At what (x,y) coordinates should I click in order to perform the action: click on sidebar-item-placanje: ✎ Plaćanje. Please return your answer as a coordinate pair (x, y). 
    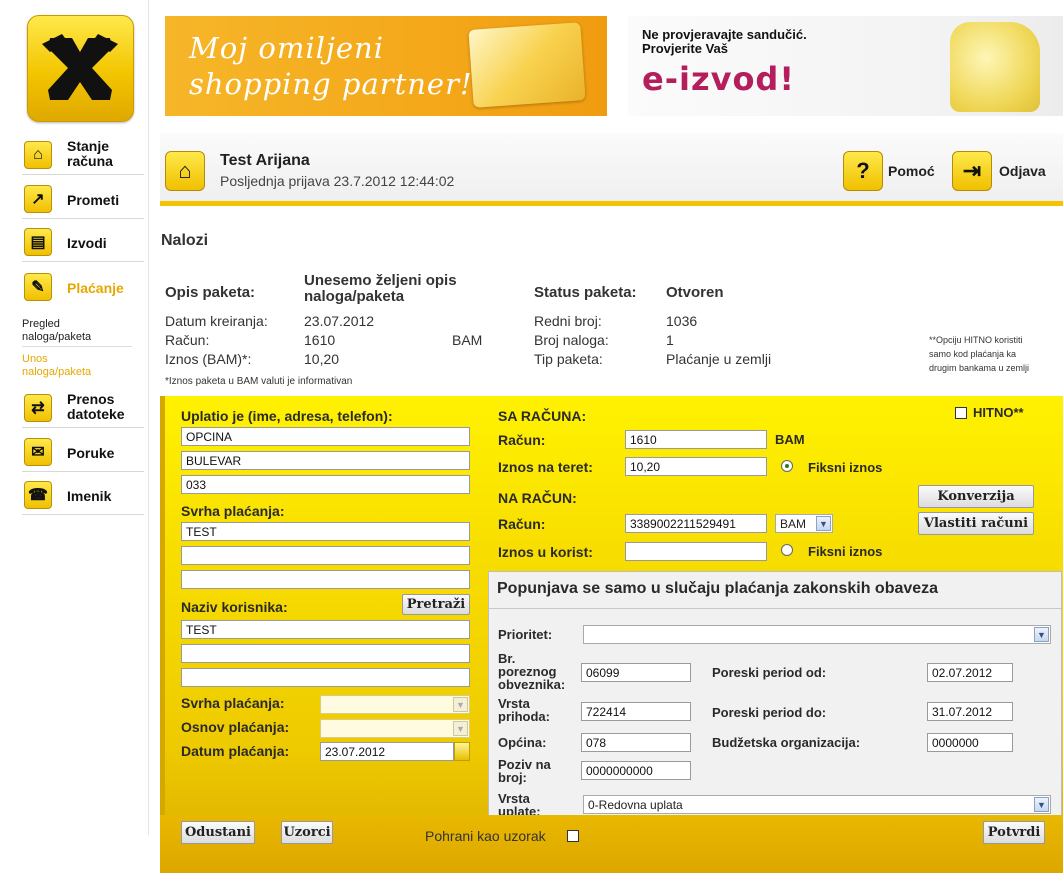
    Looking at the image, I should click on (83, 287).